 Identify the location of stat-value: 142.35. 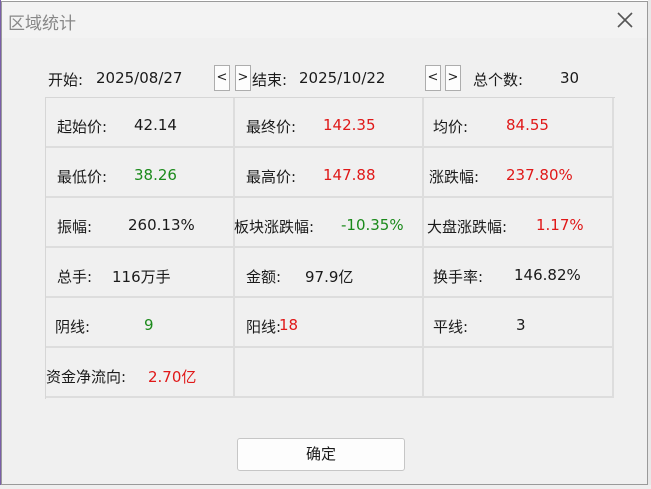
(349, 125).